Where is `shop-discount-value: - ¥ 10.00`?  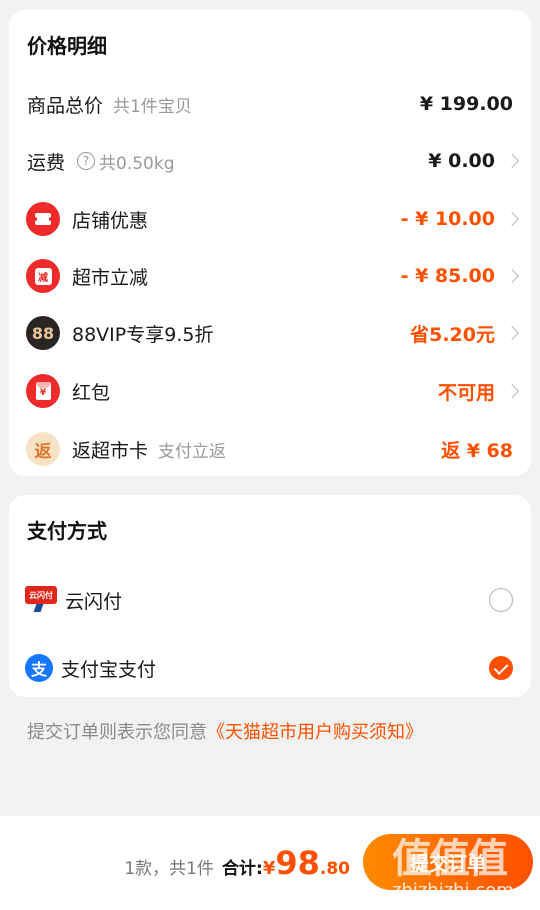
shop-discount-value: - ¥ 10.00 is located at coordinates (447, 219).